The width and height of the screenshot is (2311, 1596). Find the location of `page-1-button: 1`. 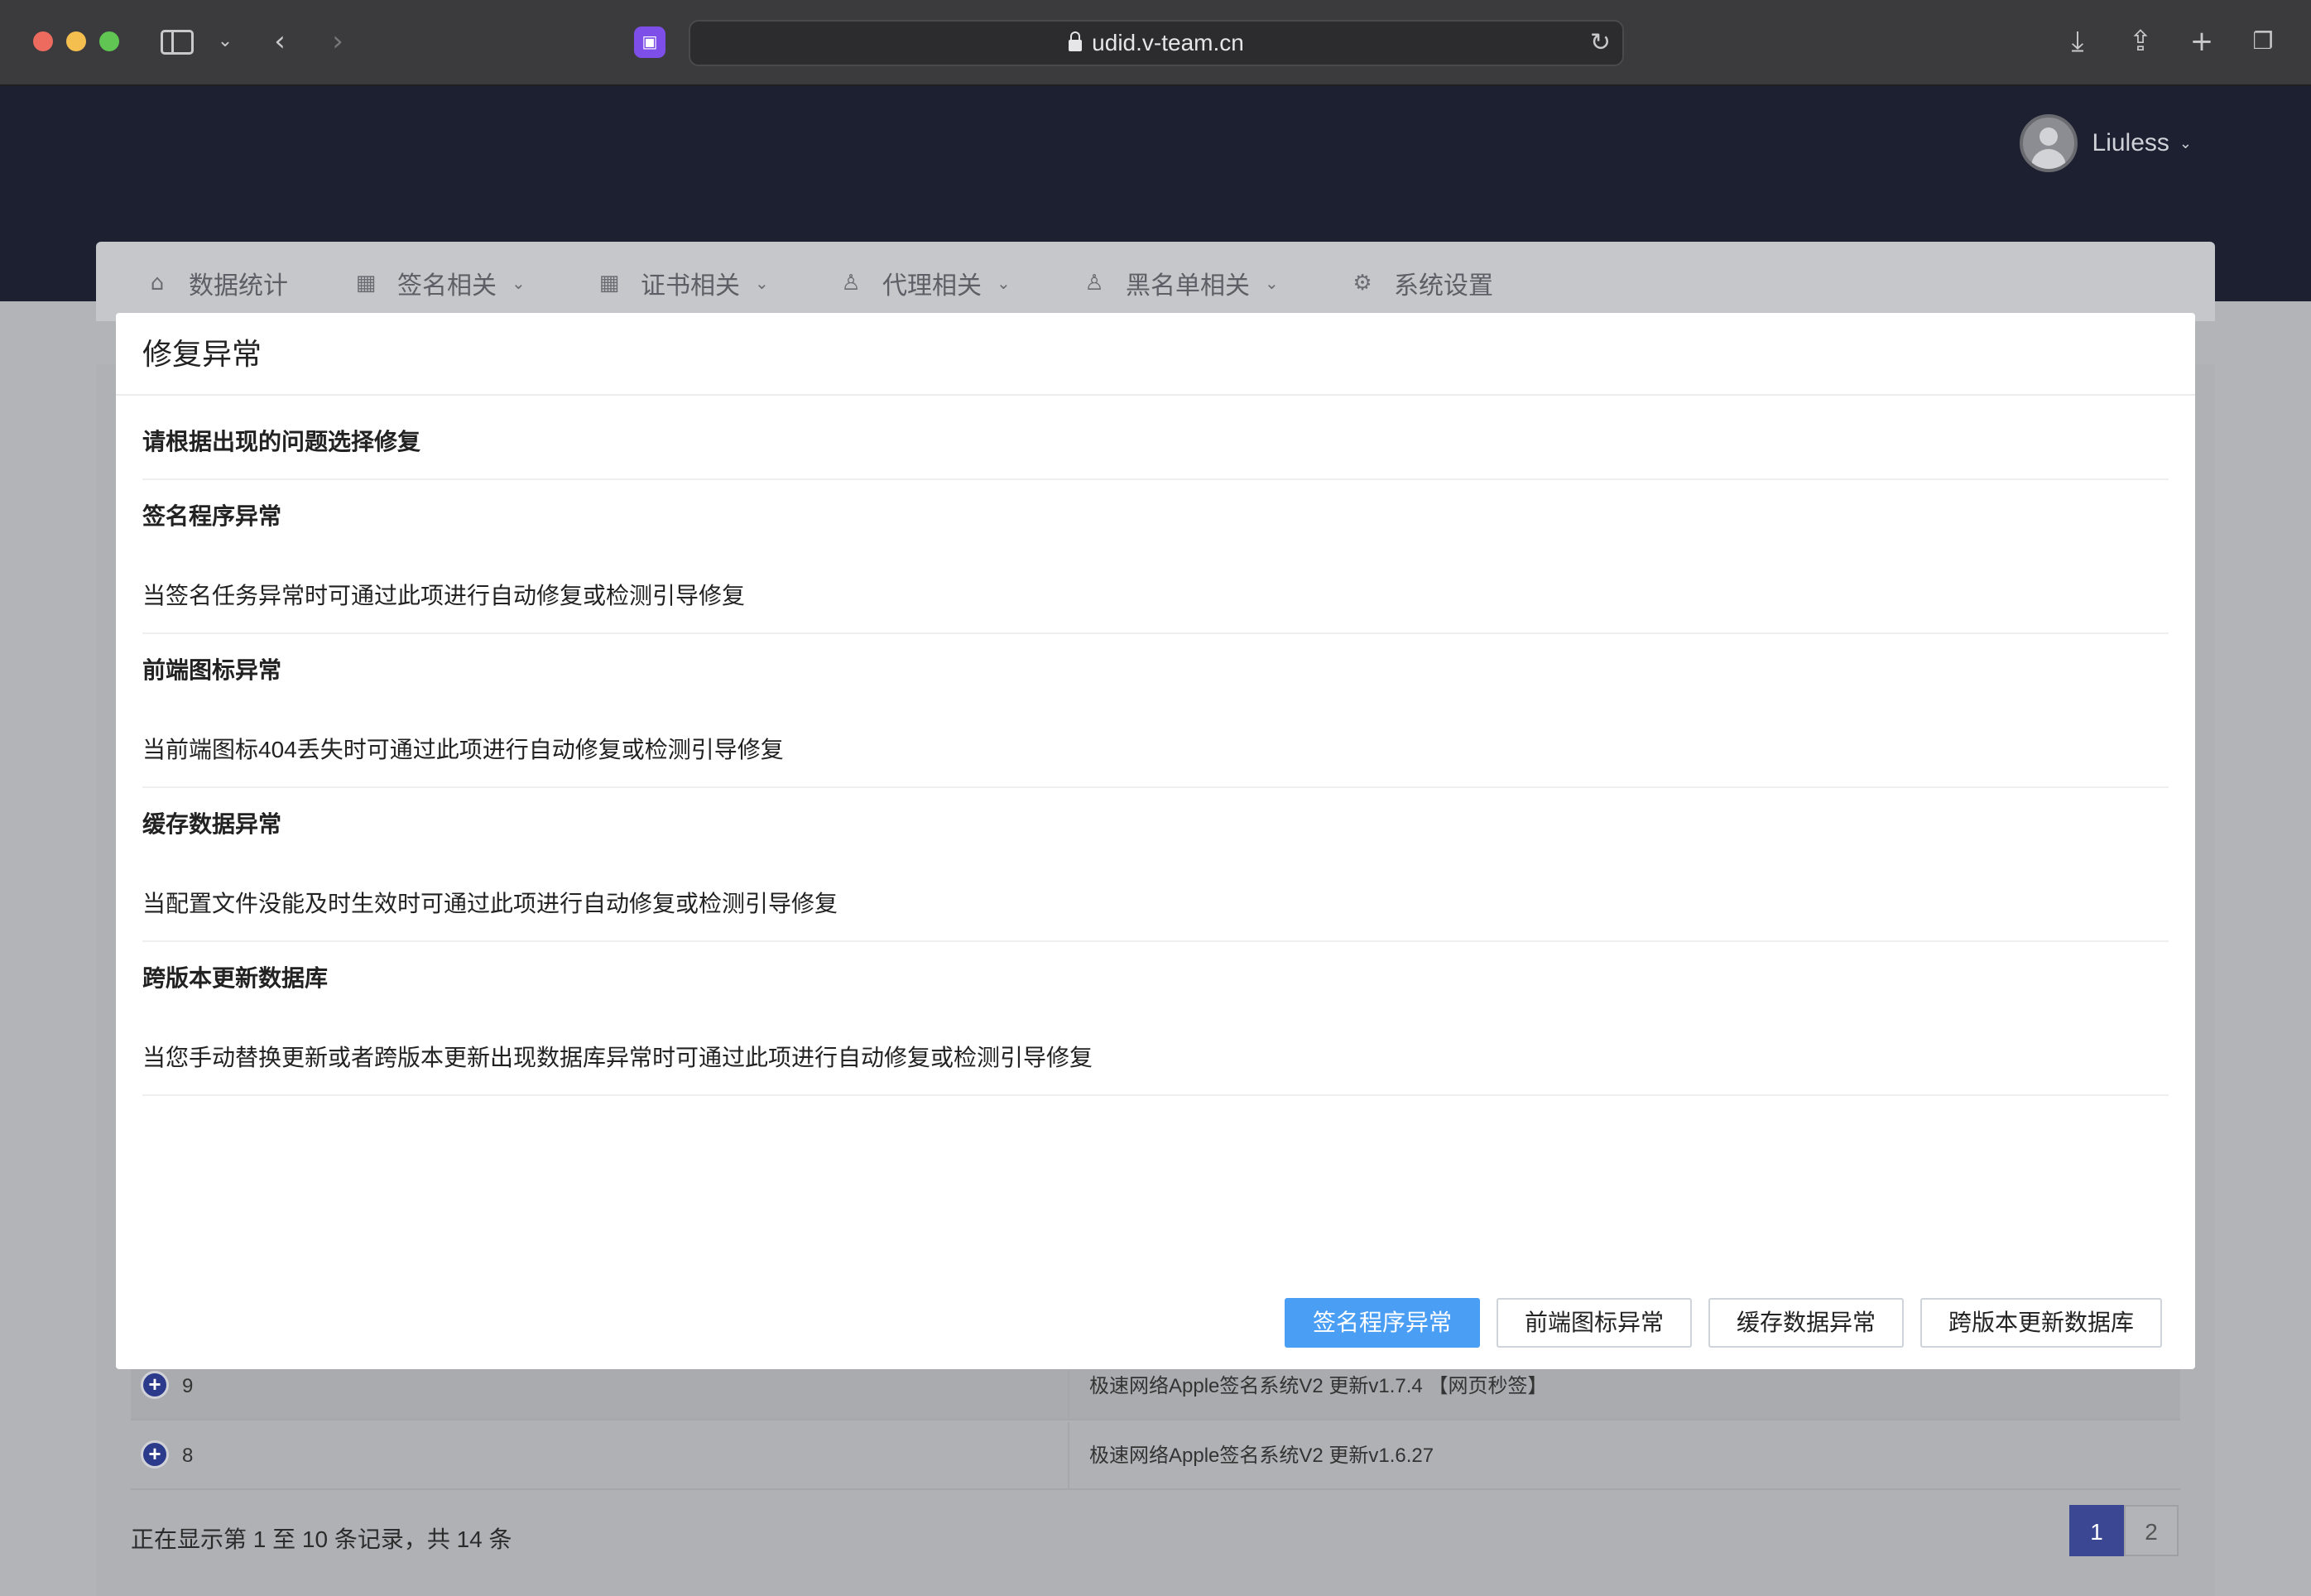

page-1-button: 1 is located at coordinates (2096, 1530).